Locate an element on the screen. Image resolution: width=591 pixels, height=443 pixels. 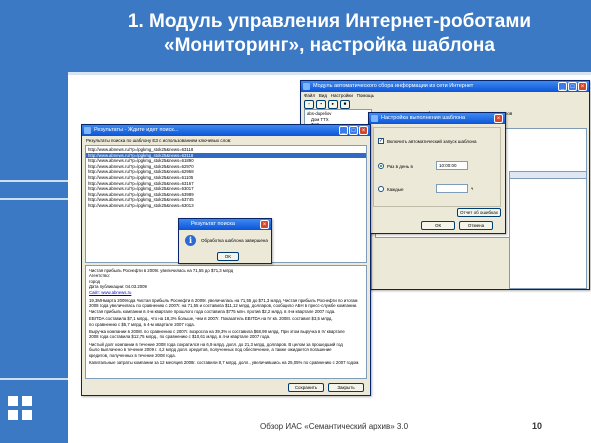
settings-titlebar: Настройка выполнения шаблона × is located at coordinates (437, 118).